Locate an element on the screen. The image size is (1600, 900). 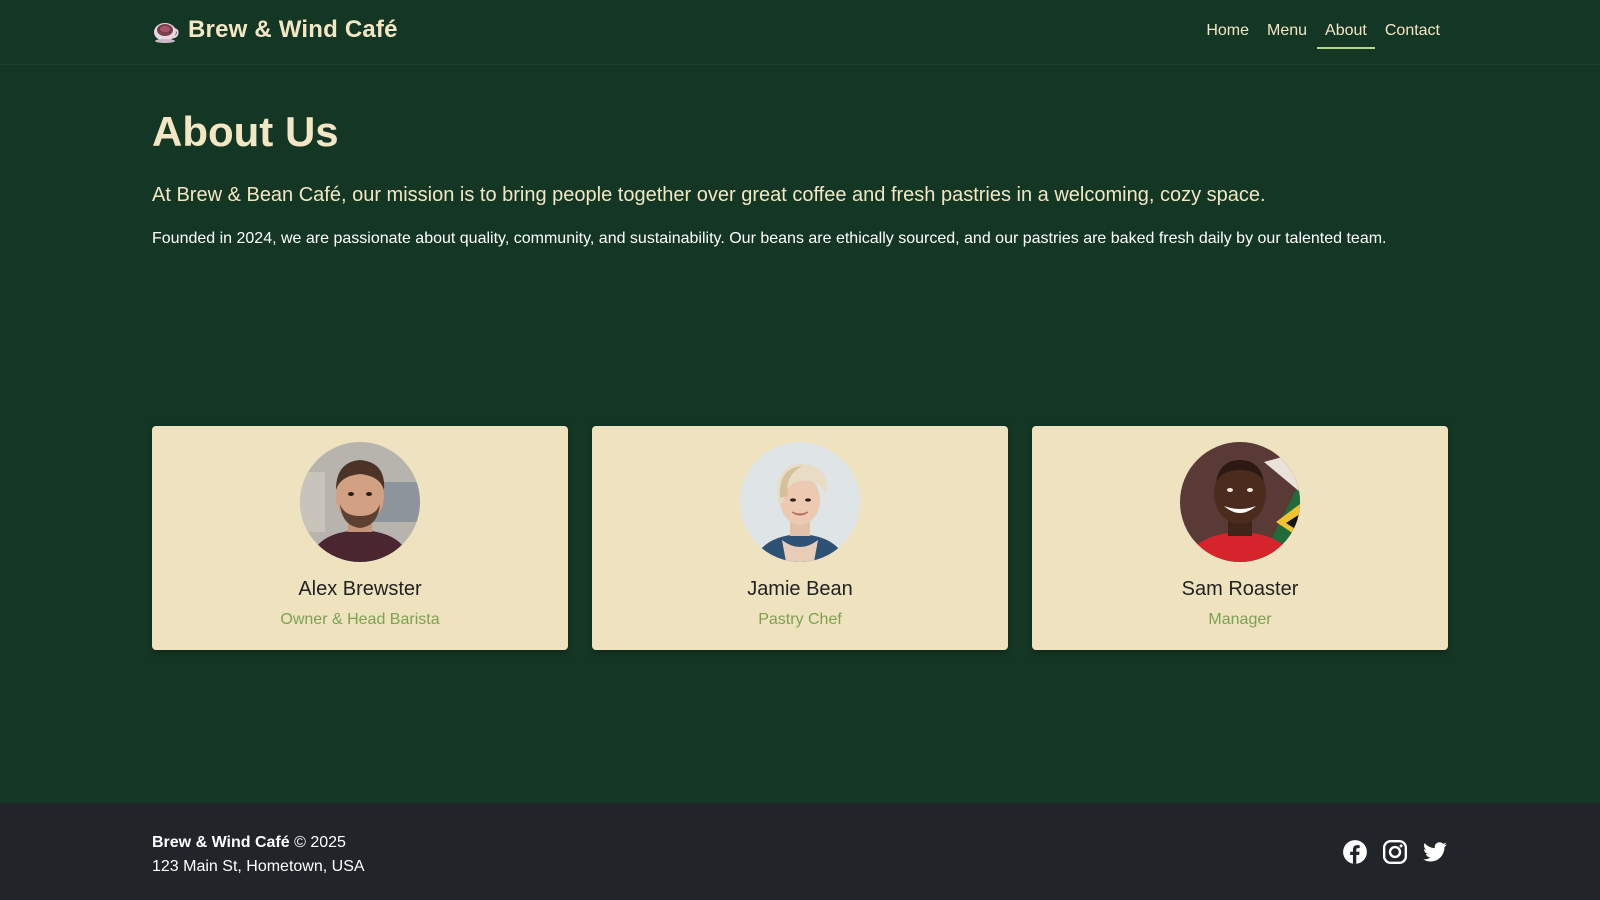
brand-link: Brew & Wind Café is located at coordinates (275, 30).